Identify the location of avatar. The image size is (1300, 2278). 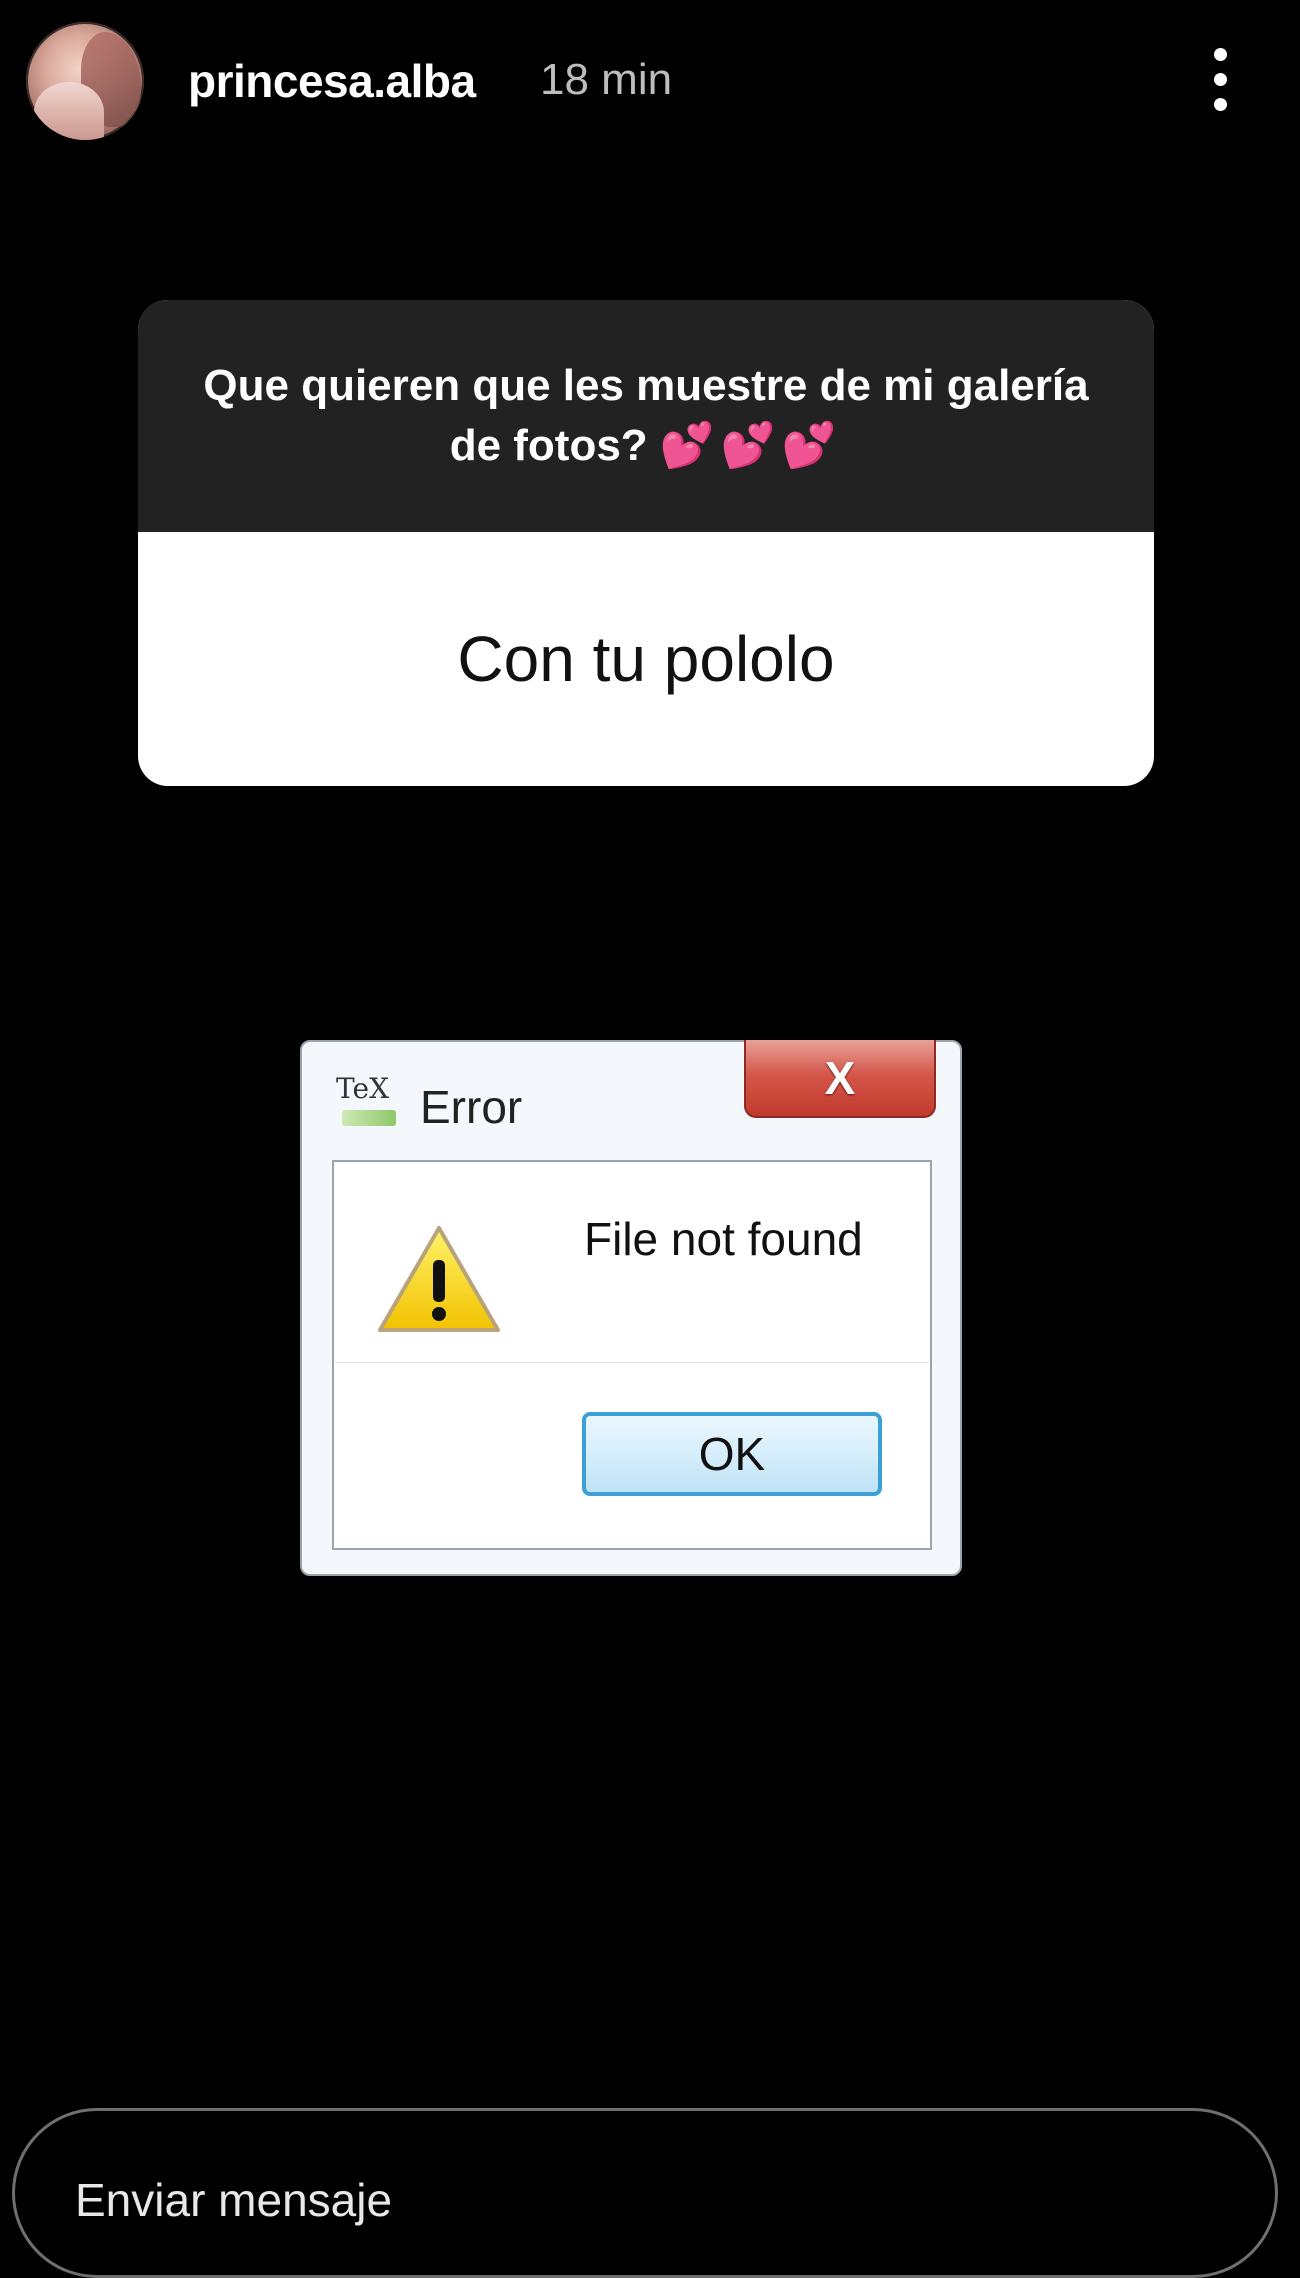
(85, 81).